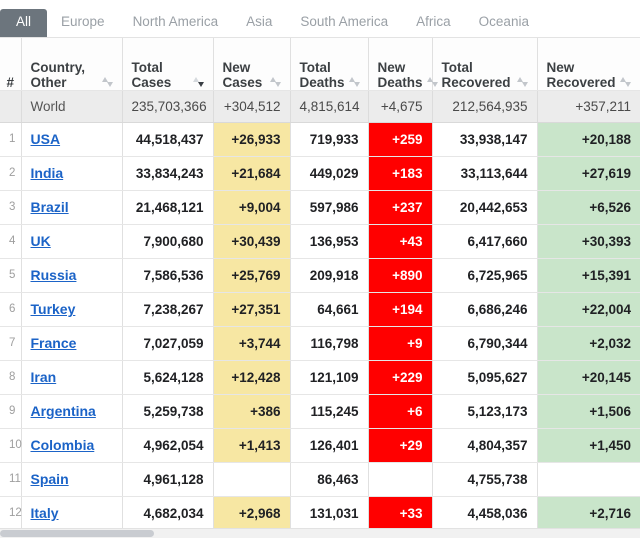 This screenshot has width=640, height=546. What do you see at coordinates (54, 275) in the screenshot?
I see `country-link: Russia` at bounding box center [54, 275].